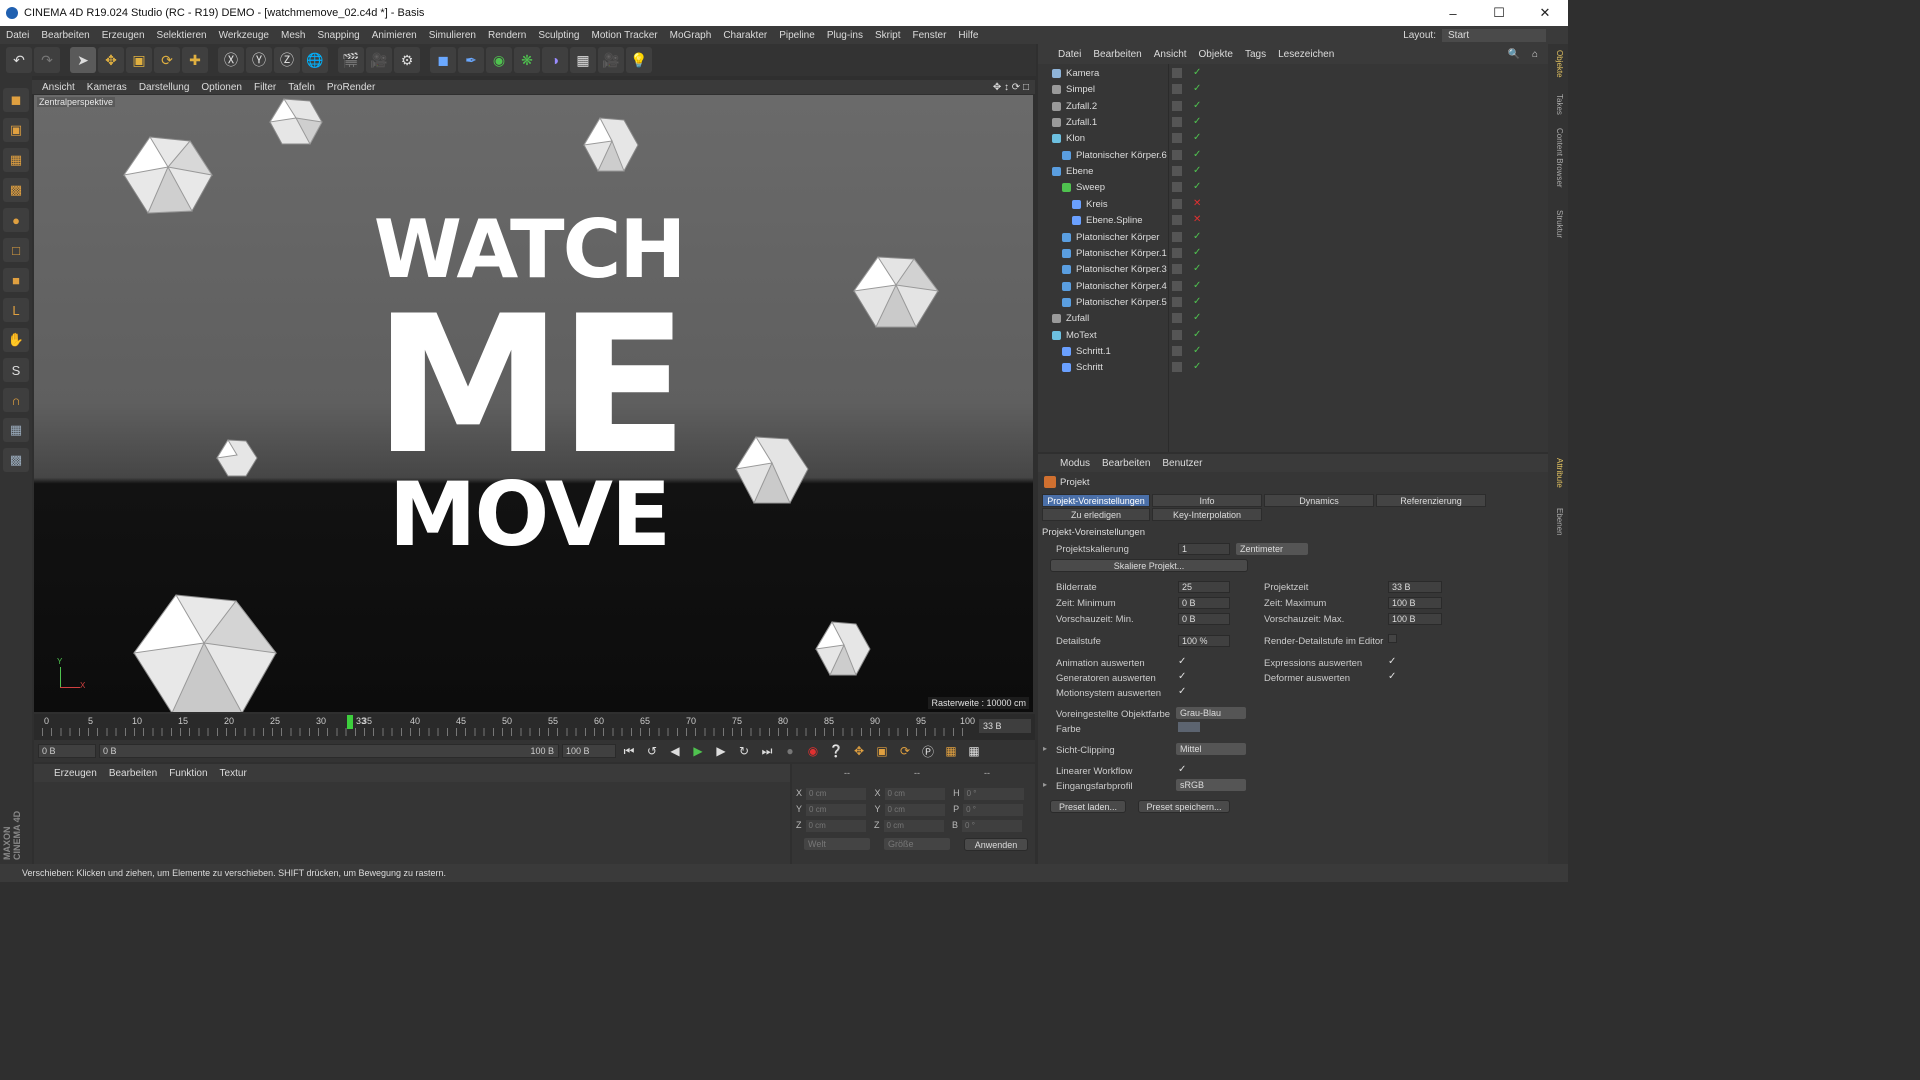 The image size is (1920, 1080). Describe the element at coordinates (744, 751) in the screenshot. I see `next-key-icon: ↻` at that location.